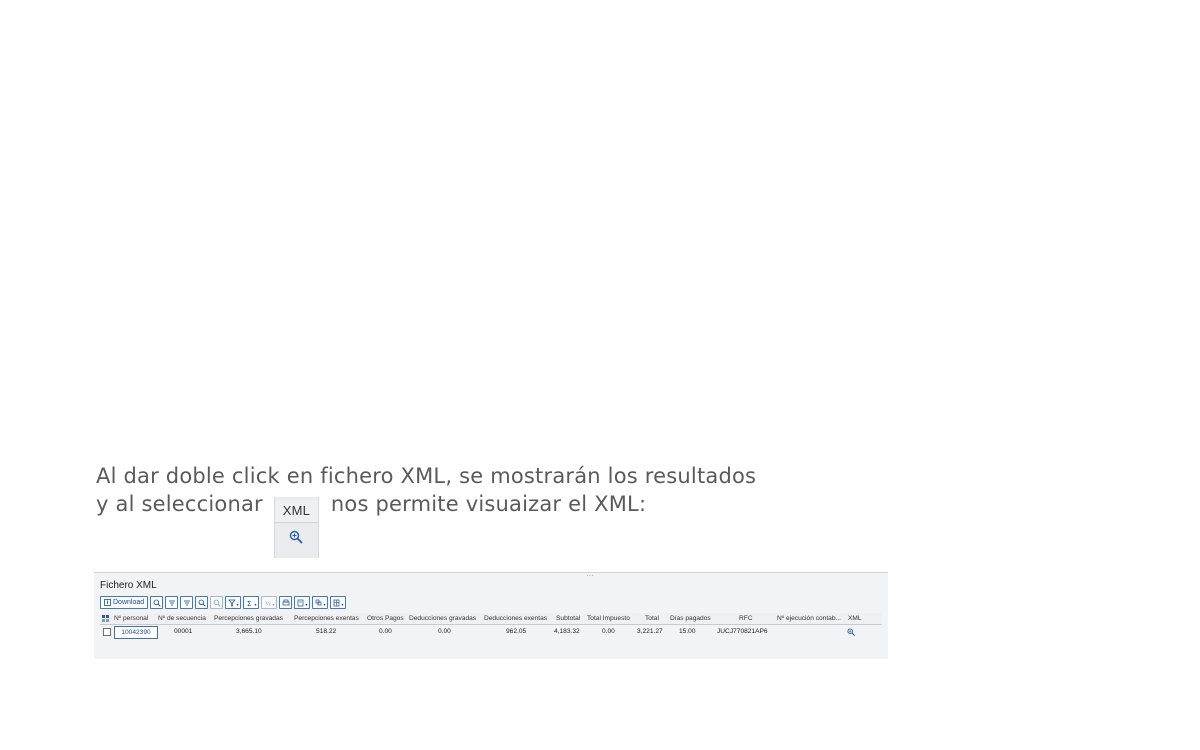 The image size is (1200, 750). I want to click on window-title: Fichero XML, so click(128, 585).